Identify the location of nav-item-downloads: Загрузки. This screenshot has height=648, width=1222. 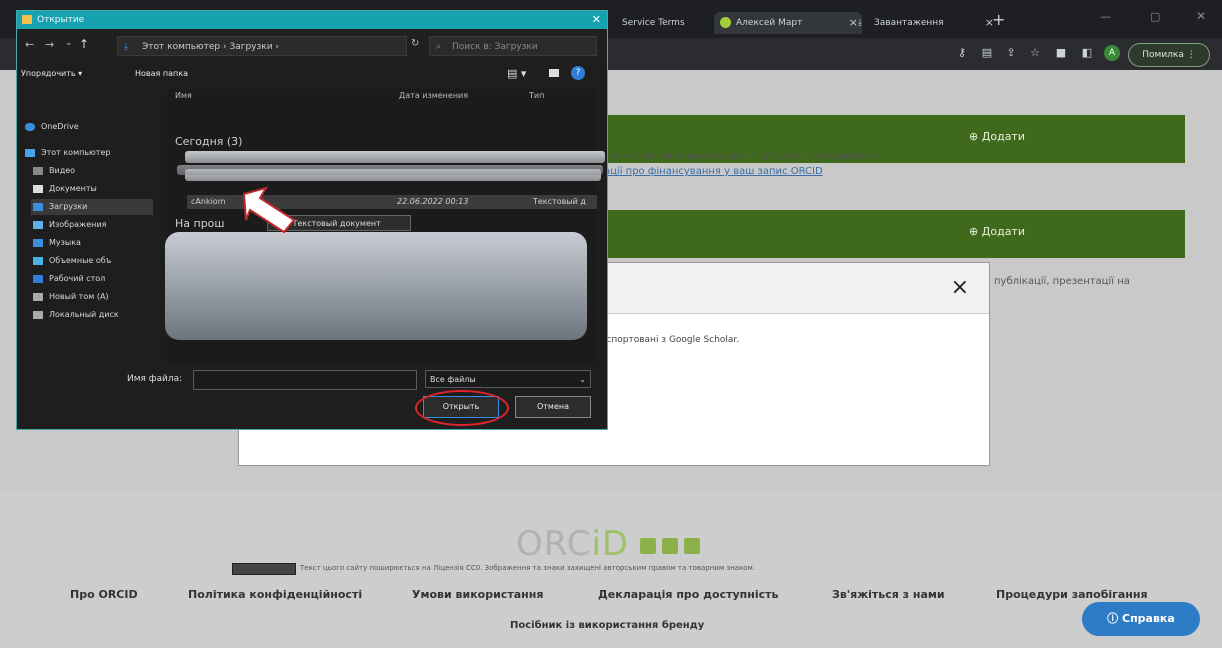
(92, 207).